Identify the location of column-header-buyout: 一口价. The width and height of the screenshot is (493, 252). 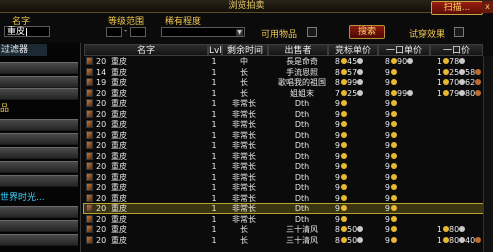
(456, 50).